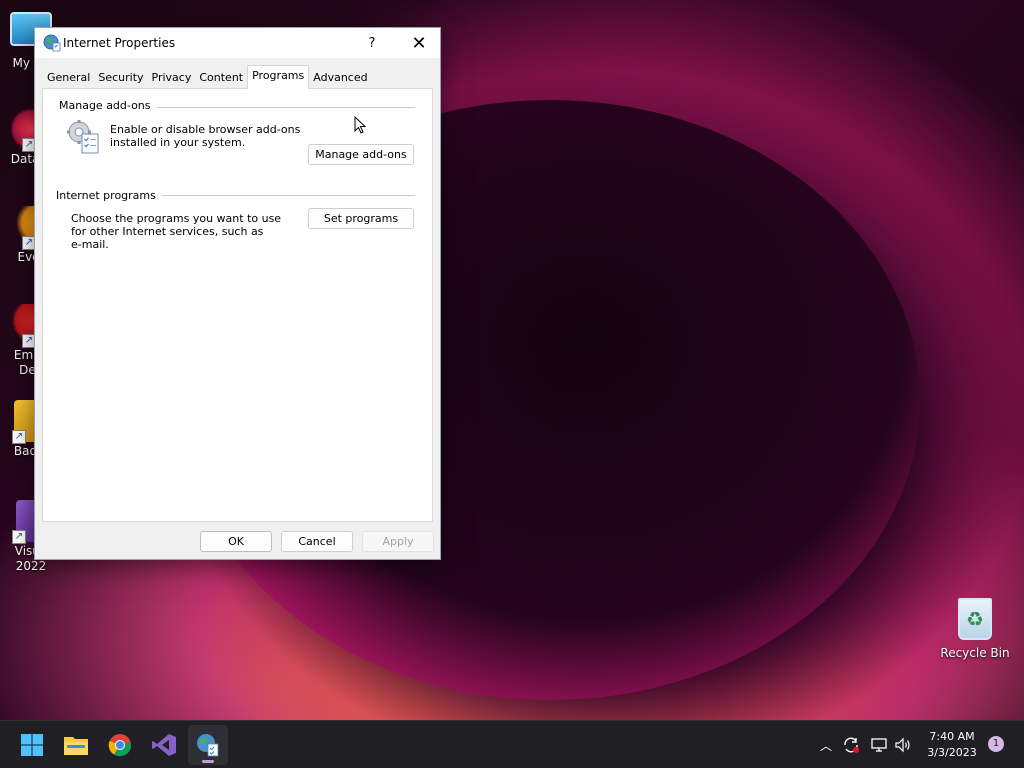  I want to click on tab-content: Content, so click(221, 78).